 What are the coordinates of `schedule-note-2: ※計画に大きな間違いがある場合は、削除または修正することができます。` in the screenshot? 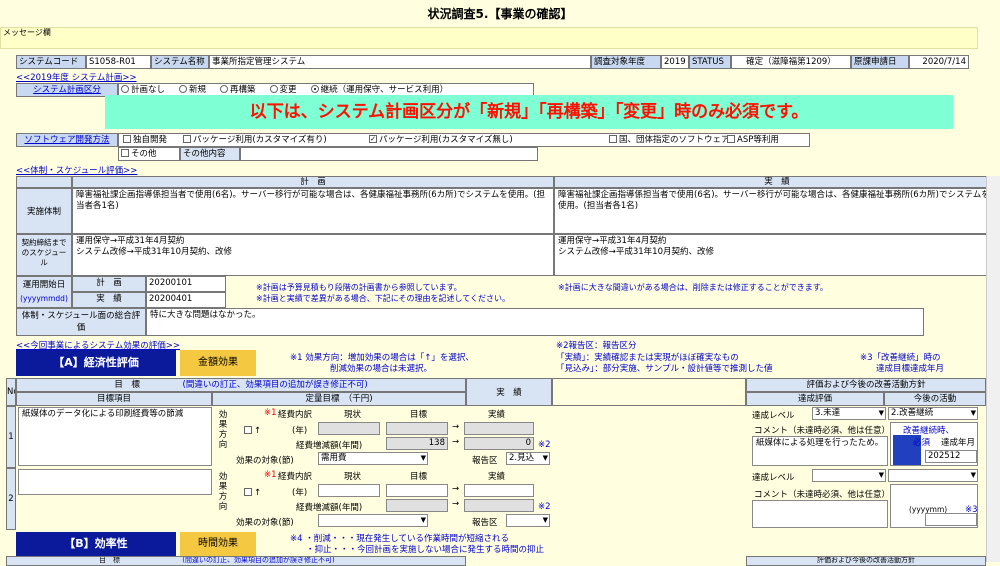 It's located at (693, 287).